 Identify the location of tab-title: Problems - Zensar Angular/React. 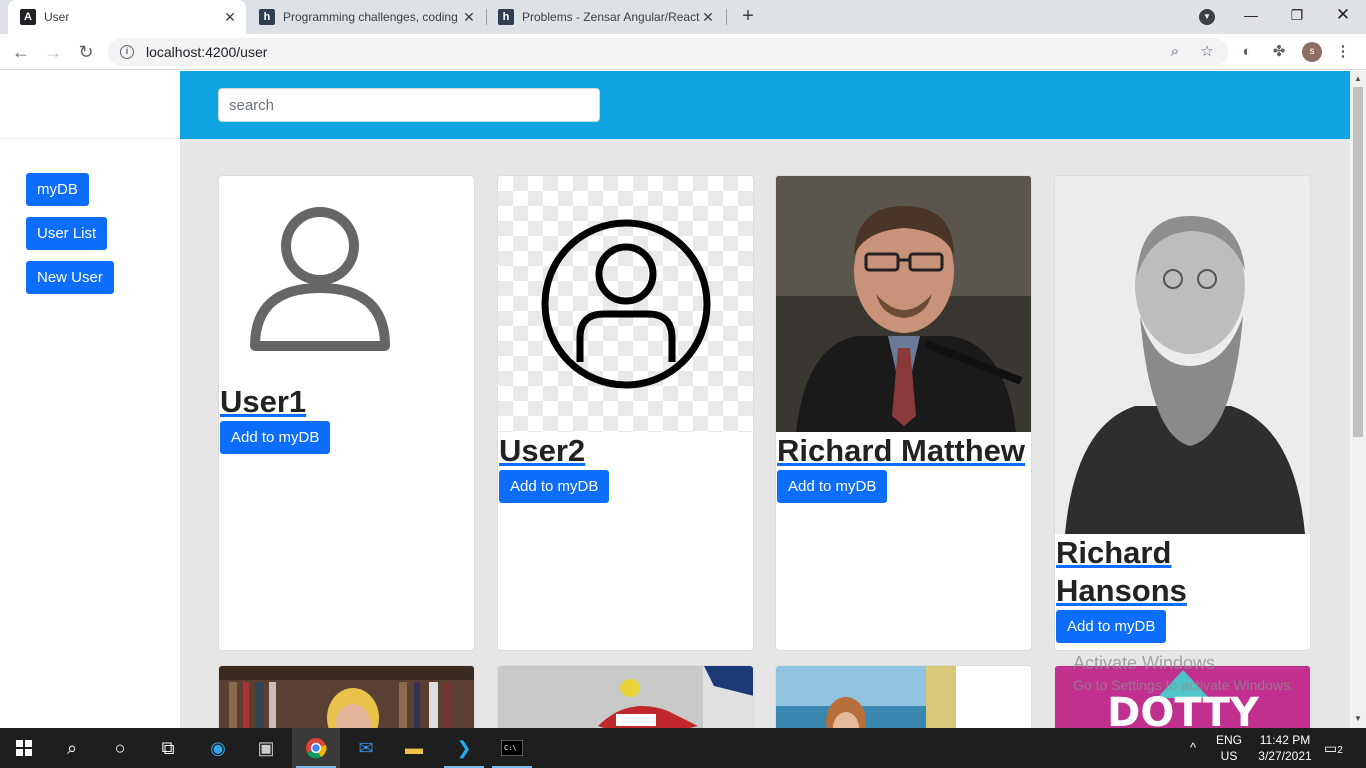
(611, 17).